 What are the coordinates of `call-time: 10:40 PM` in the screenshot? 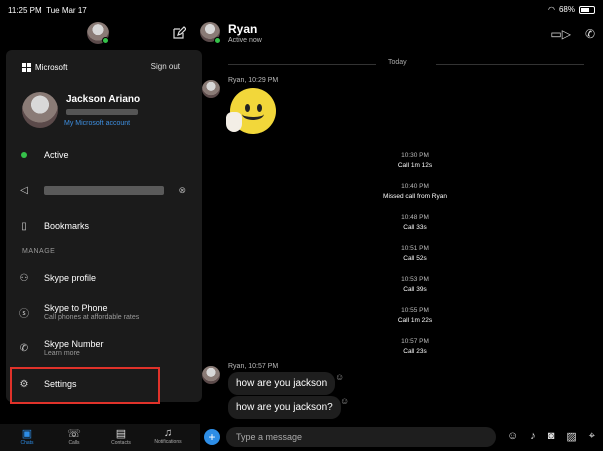 It's located at (415, 186).